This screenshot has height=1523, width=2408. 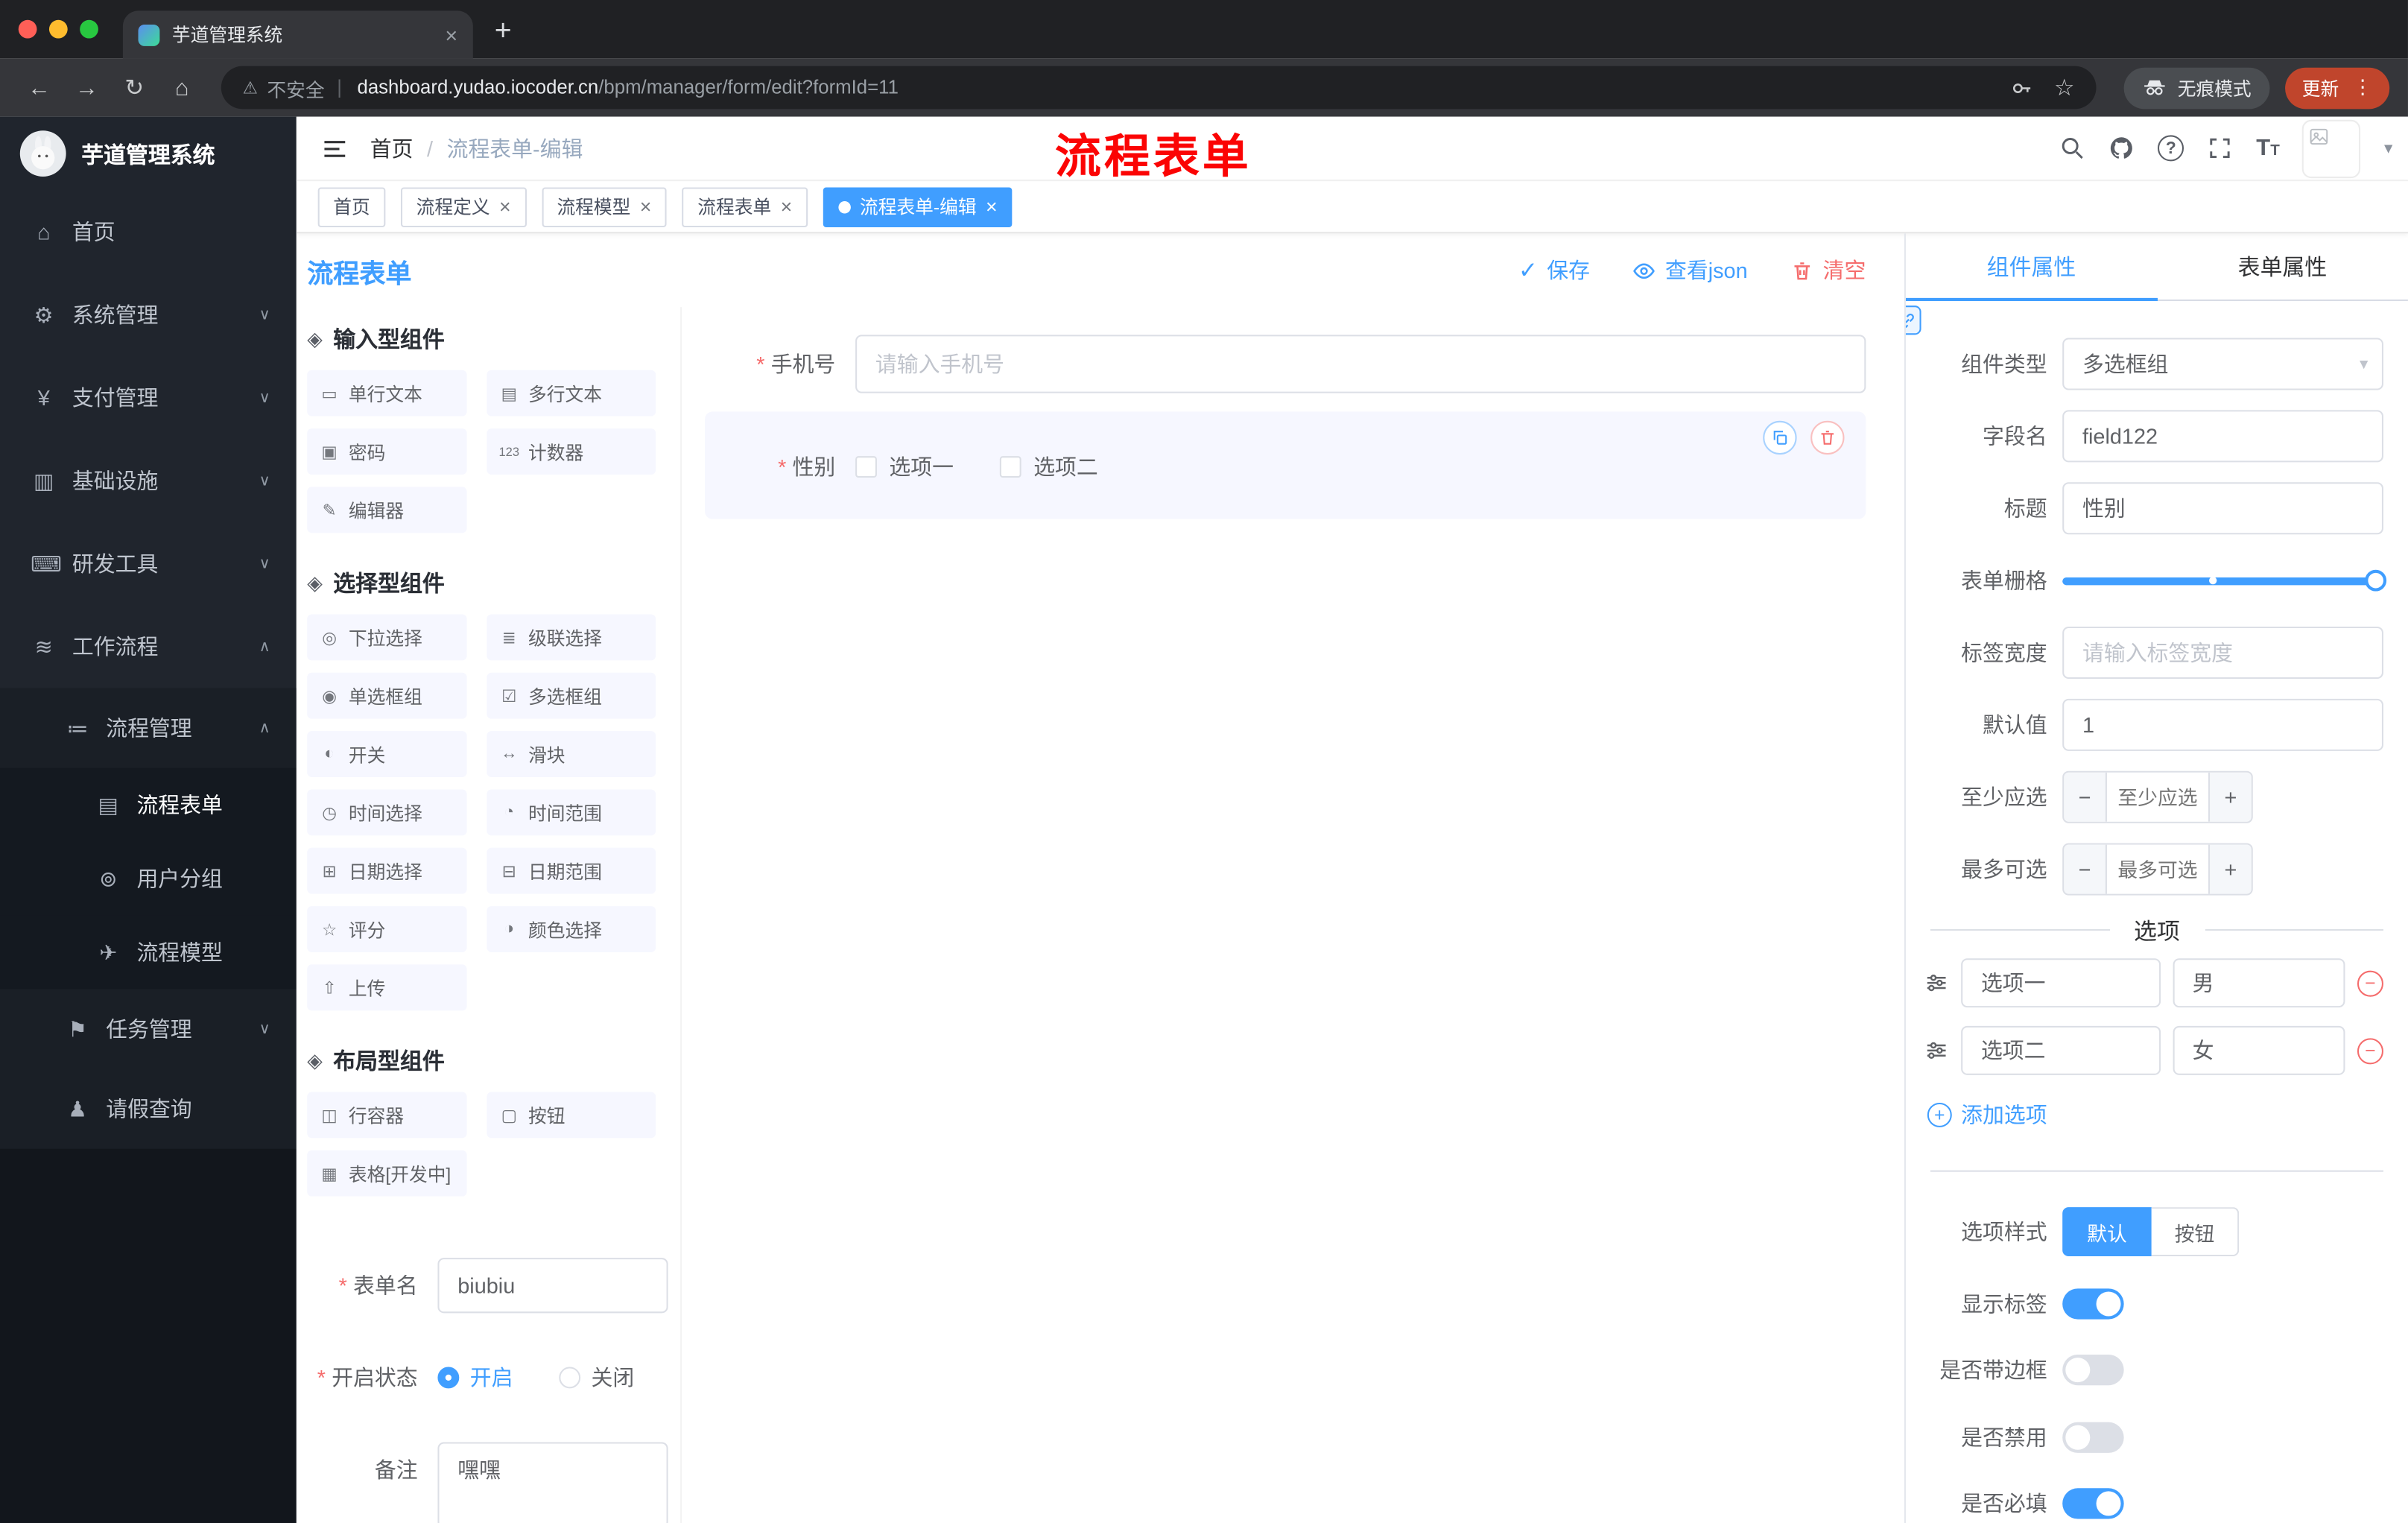 What do you see at coordinates (392, 148) in the screenshot?
I see `breadcrumb-home: 首页` at bounding box center [392, 148].